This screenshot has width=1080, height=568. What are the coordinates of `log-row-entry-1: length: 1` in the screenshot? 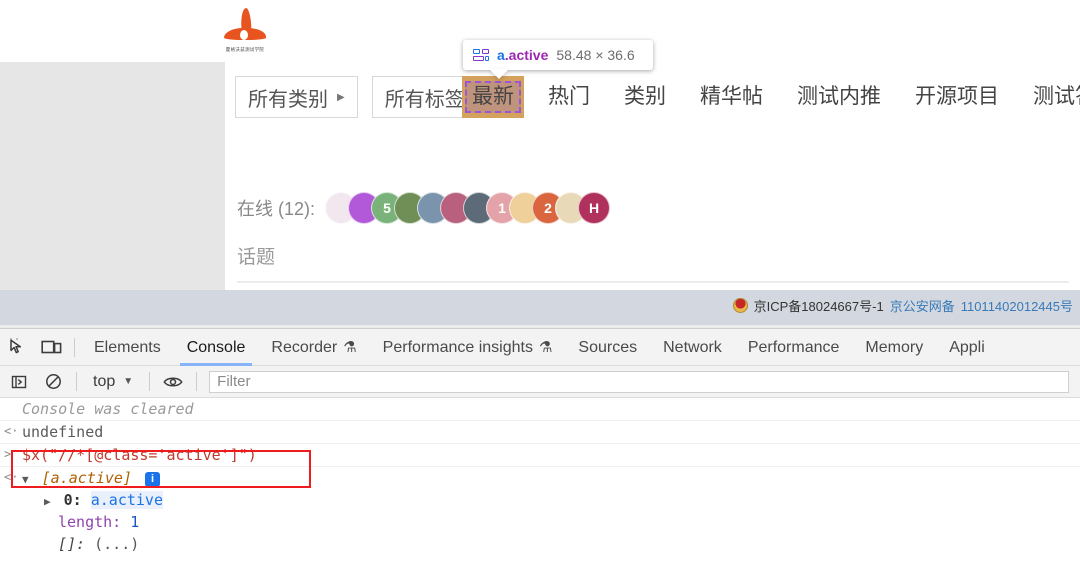 It's located at (540, 522).